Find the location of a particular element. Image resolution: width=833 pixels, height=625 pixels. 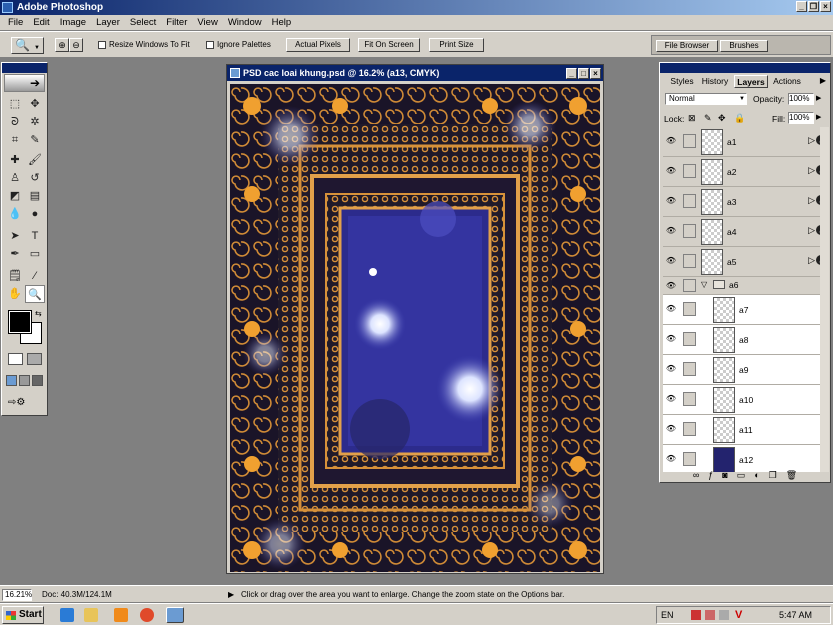

layer-group-row: 👁 ▽ a6 is located at coordinates (746, 286).